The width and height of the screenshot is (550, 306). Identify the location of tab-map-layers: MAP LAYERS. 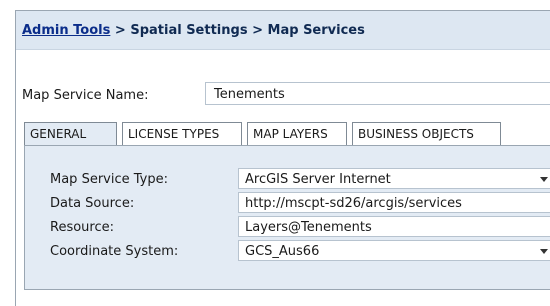
(297, 133).